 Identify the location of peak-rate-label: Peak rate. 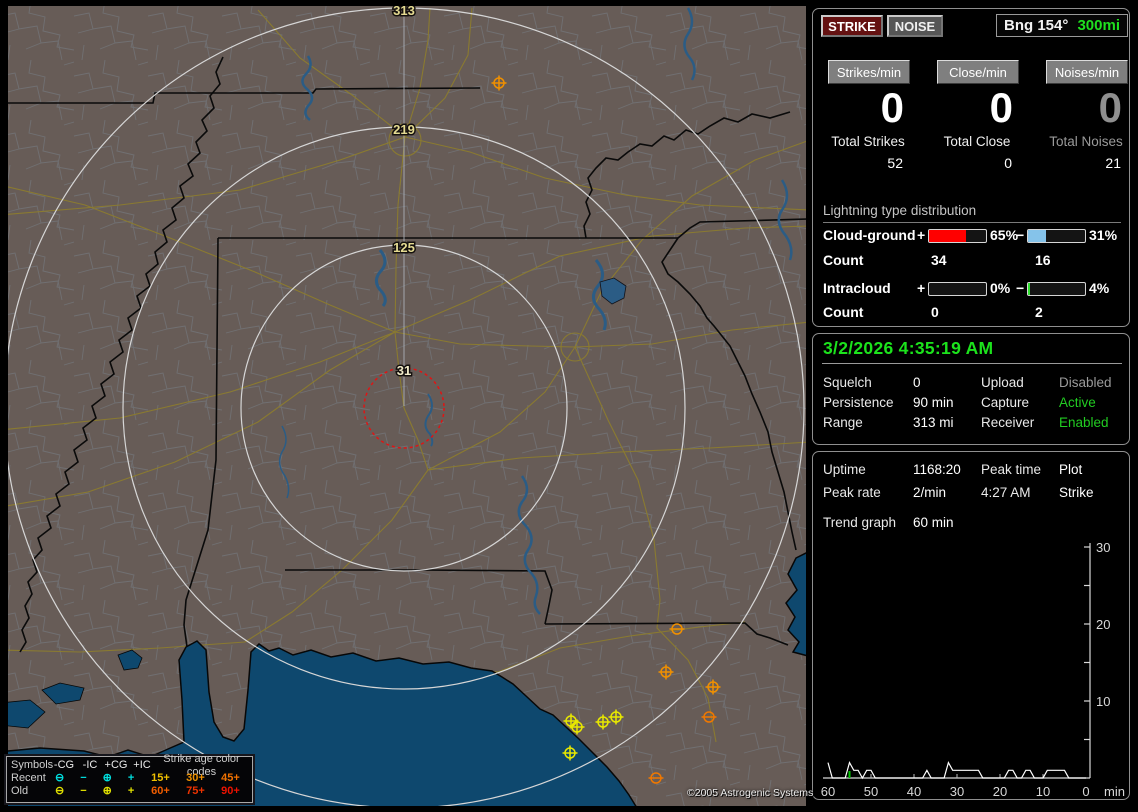
(852, 492).